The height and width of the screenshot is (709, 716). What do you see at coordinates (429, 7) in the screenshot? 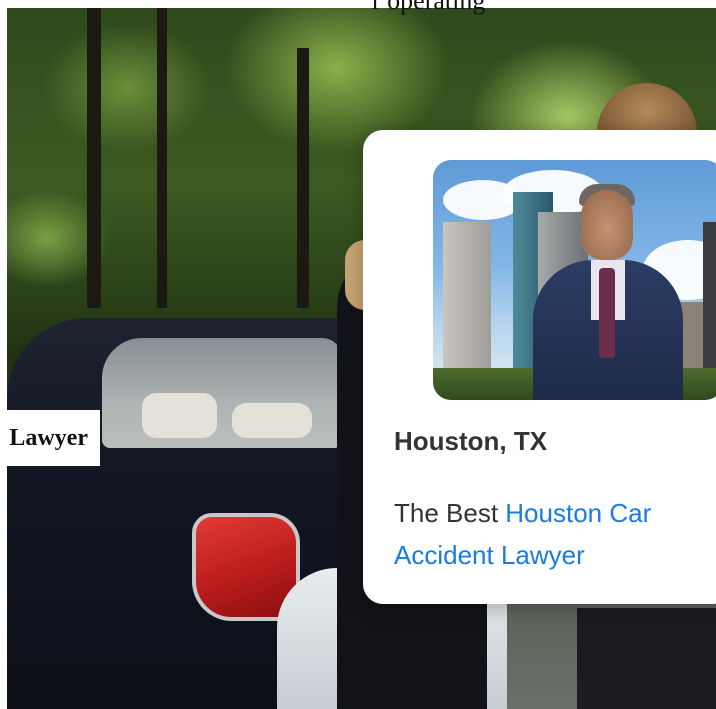
I see `top-cutoff-text: r operating` at bounding box center [429, 7].